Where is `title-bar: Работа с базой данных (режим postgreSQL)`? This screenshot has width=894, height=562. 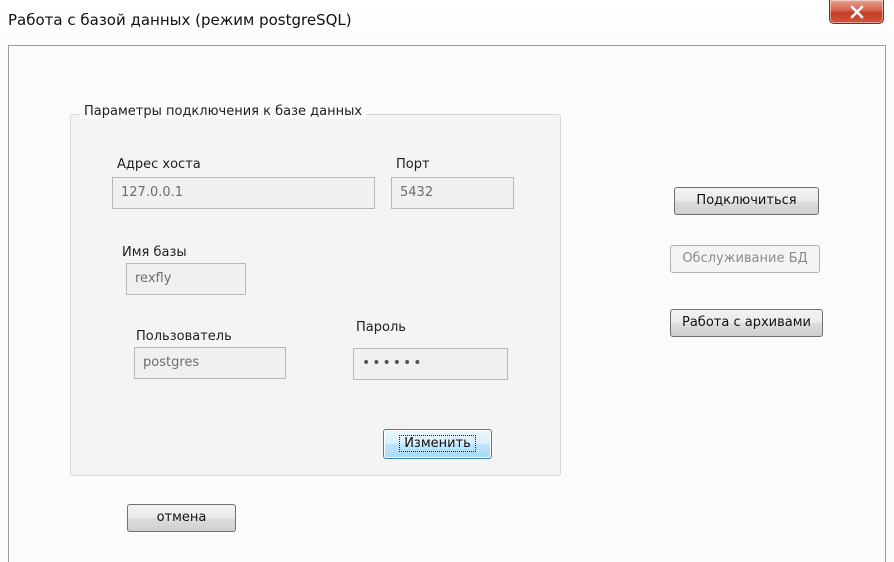
title-bar: Работа с базой данных (режим postgreSQL) is located at coordinates (447, 22).